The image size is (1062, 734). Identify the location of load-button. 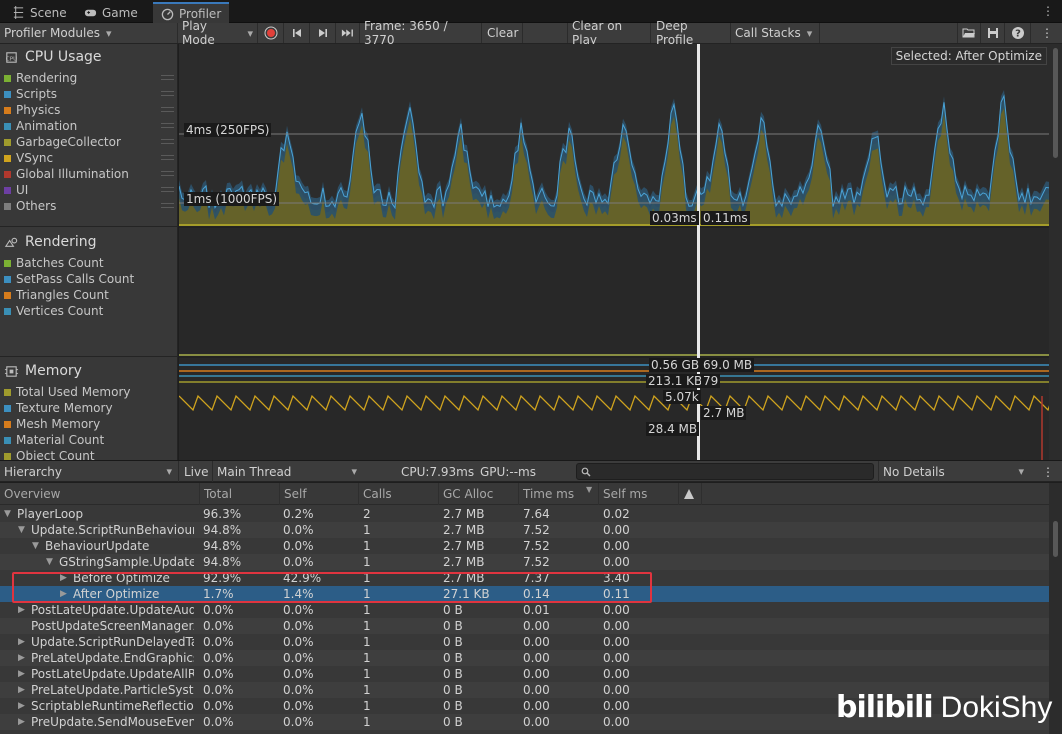
(969, 33).